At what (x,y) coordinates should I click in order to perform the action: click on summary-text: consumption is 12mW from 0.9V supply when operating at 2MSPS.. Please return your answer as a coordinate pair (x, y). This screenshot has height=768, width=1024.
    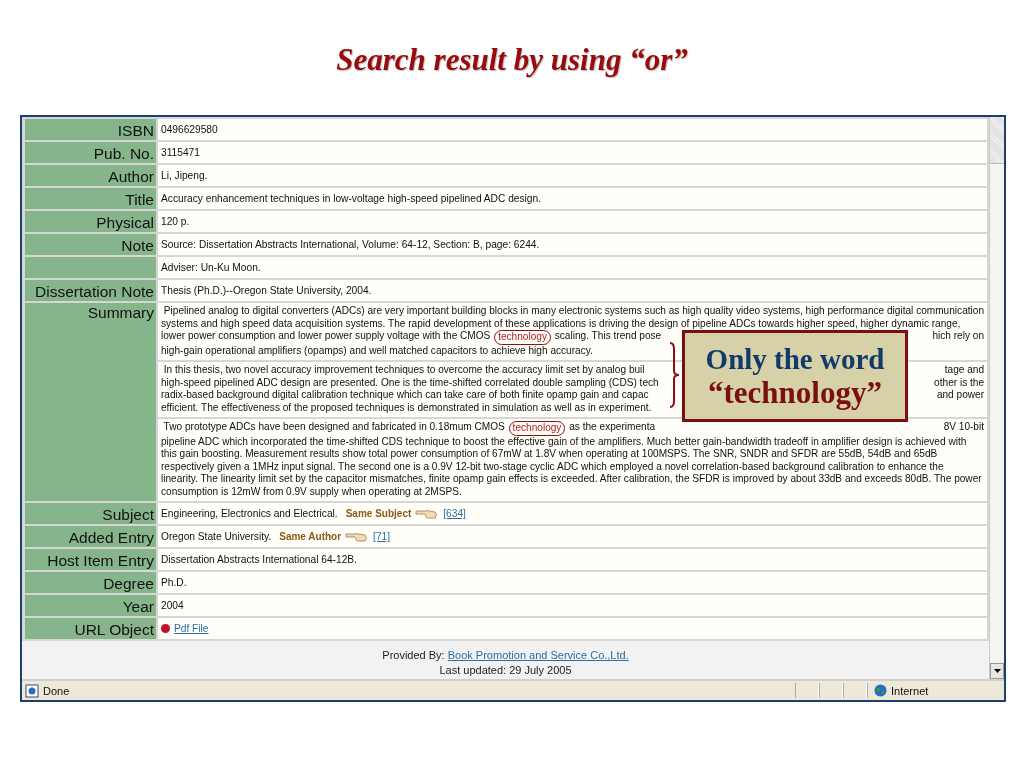
    Looking at the image, I should click on (311, 491).